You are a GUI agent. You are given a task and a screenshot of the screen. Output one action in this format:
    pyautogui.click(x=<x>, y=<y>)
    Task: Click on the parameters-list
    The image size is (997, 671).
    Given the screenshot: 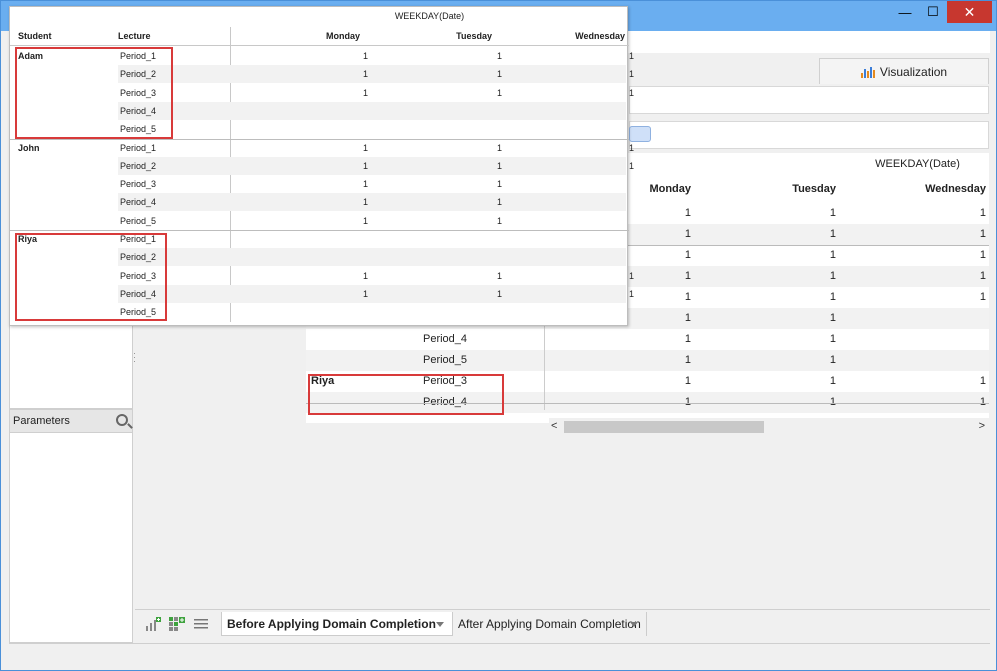 What is the action you would take?
    pyautogui.click(x=71, y=538)
    